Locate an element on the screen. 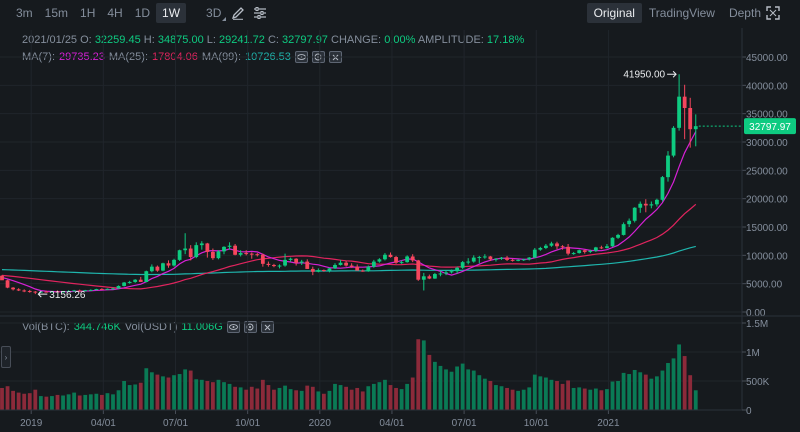 The image size is (800, 432). price-tick-label: 20000.00 is located at coordinates (767, 200).